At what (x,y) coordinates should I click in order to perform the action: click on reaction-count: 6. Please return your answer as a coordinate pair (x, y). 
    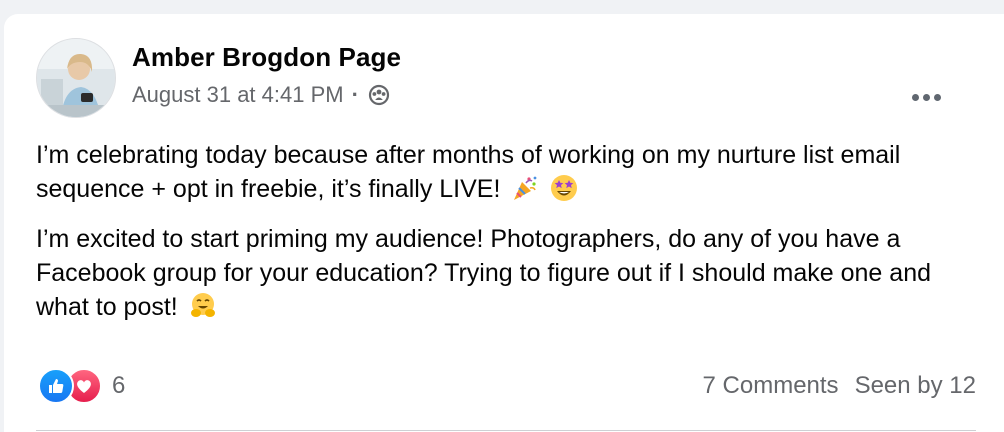
    Looking at the image, I should click on (118, 386).